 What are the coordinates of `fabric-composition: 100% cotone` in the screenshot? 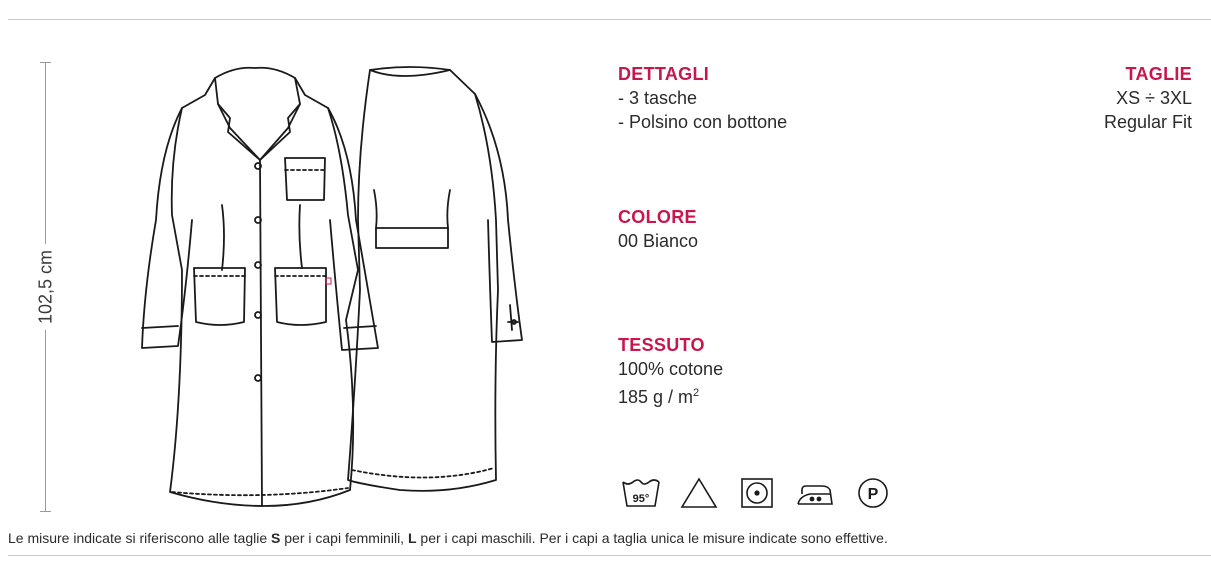 It's located at (671, 369).